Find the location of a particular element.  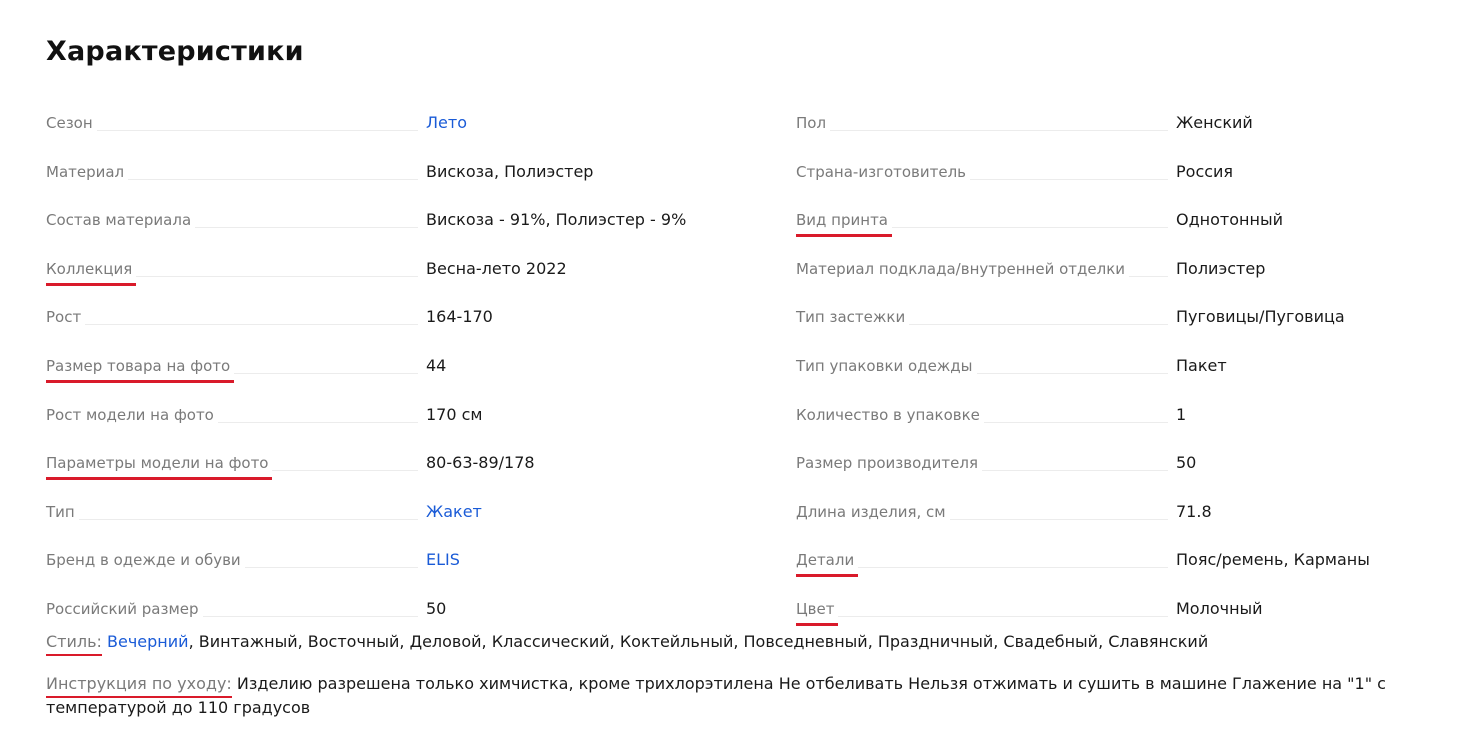

spec-label: Вид принта is located at coordinates (844, 224).